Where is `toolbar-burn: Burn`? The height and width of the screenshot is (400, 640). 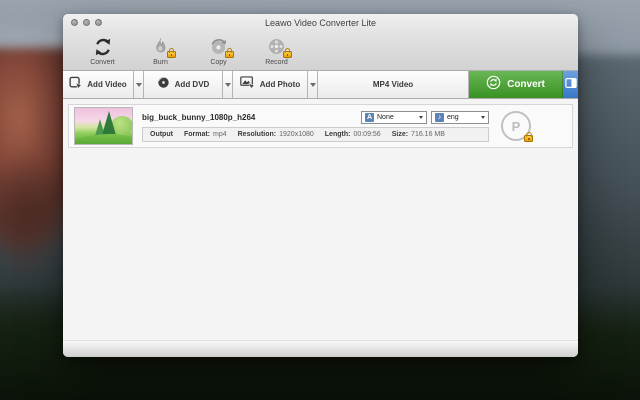
toolbar-burn: Burn is located at coordinates (160, 50).